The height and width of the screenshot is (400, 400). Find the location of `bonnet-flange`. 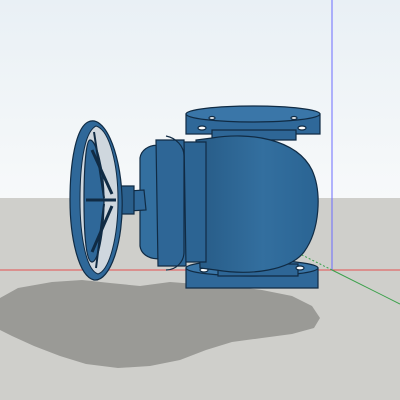

bonnet-flange is located at coordinates (171, 203).